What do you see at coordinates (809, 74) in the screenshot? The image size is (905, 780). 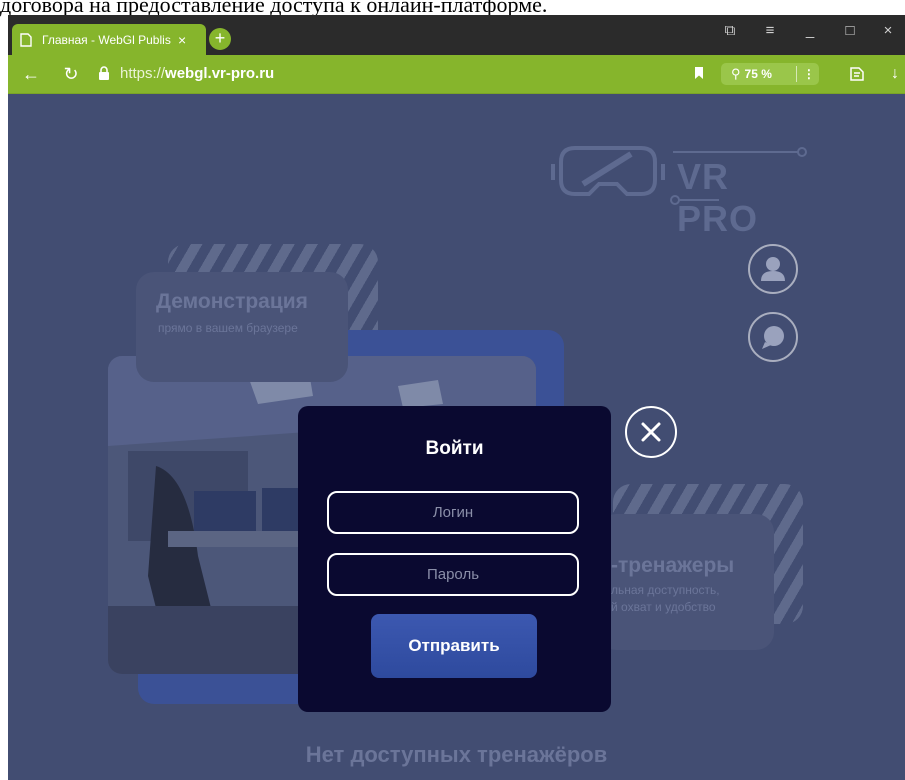 I see `zoom-menu-icon: ⋮` at bounding box center [809, 74].